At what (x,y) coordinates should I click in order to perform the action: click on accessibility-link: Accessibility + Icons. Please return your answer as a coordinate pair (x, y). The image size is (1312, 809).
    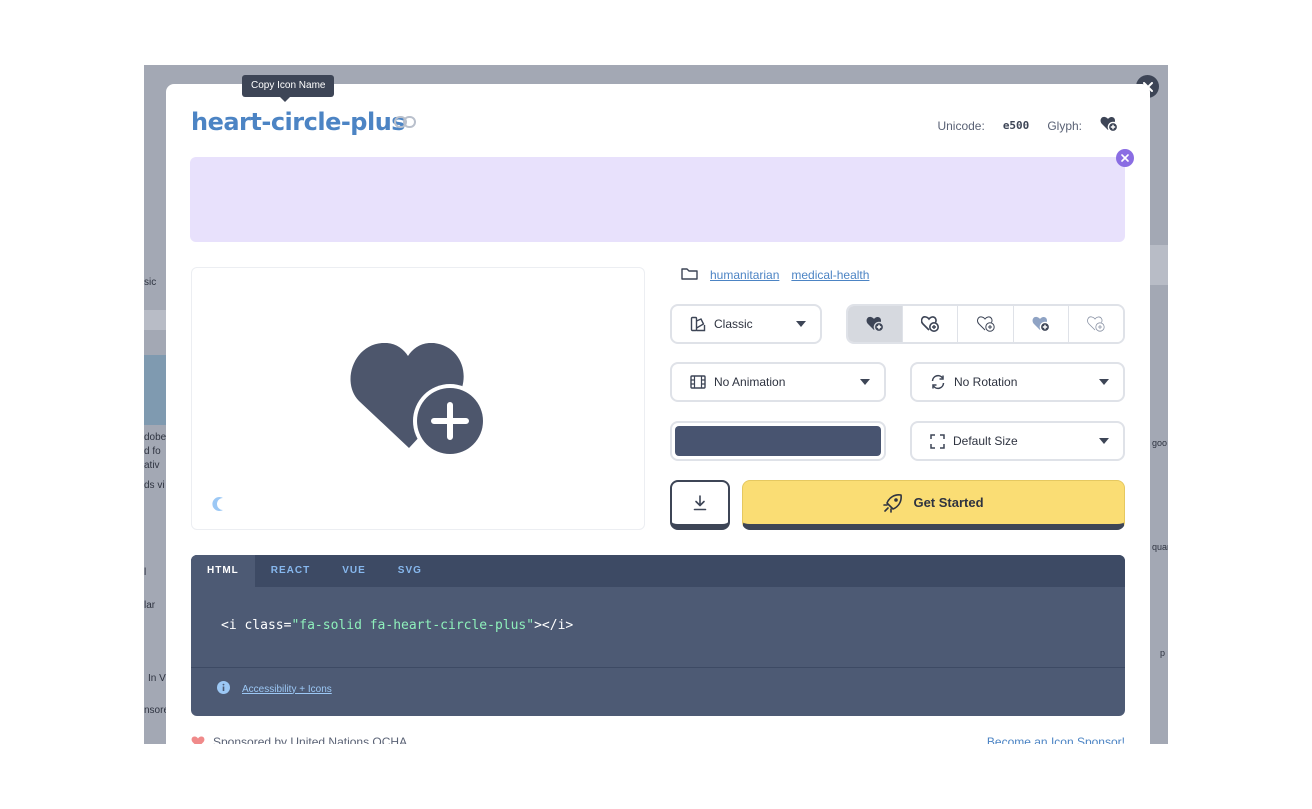
    Looking at the image, I should click on (287, 689).